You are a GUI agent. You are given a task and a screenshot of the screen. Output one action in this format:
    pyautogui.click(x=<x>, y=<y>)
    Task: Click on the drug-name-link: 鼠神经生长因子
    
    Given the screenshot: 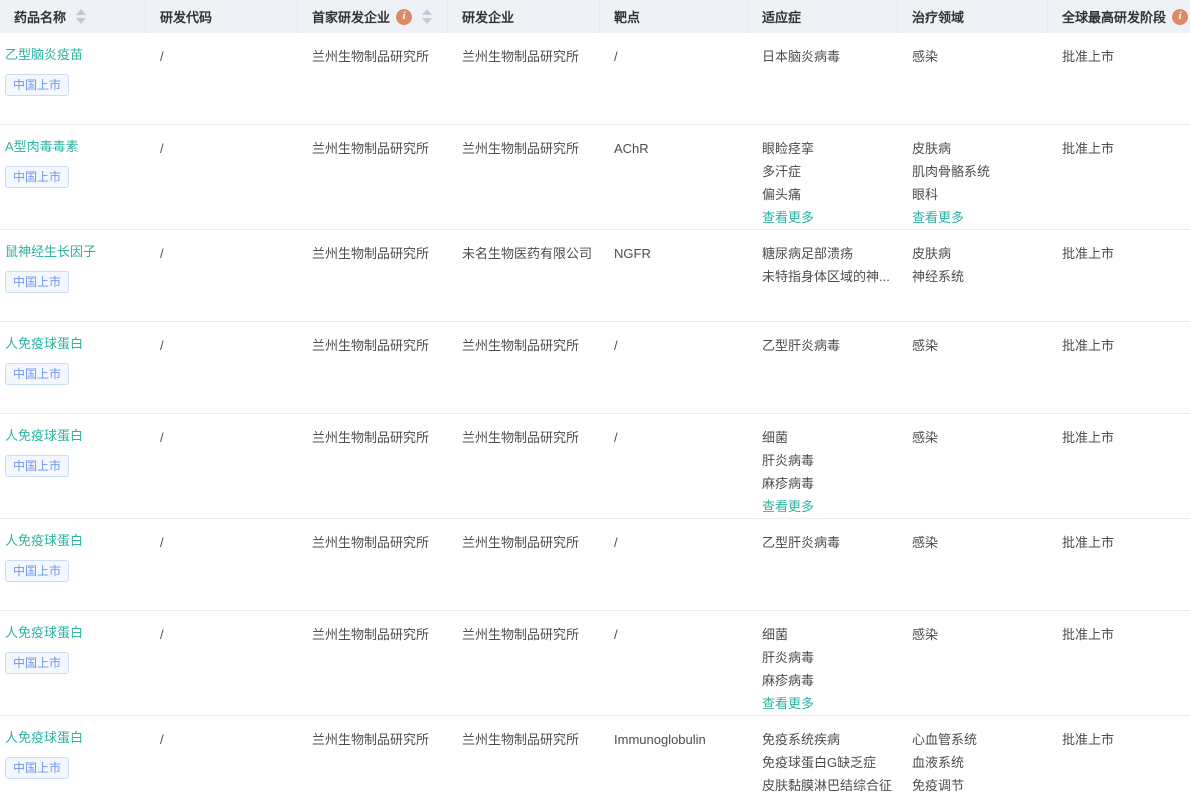 What is the action you would take?
    pyautogui.click(x=71, y=252)
    